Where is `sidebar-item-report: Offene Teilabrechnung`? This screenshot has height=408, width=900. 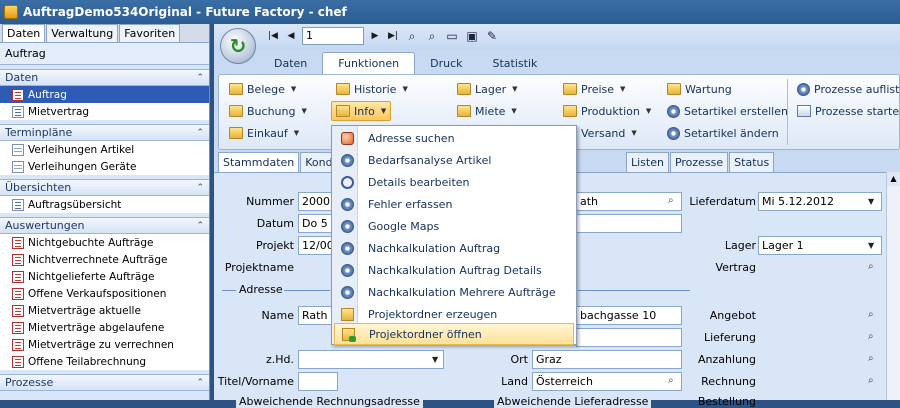
sidebar-item-report: Offene Teilabrechnung is located at coordinates (104, 361).